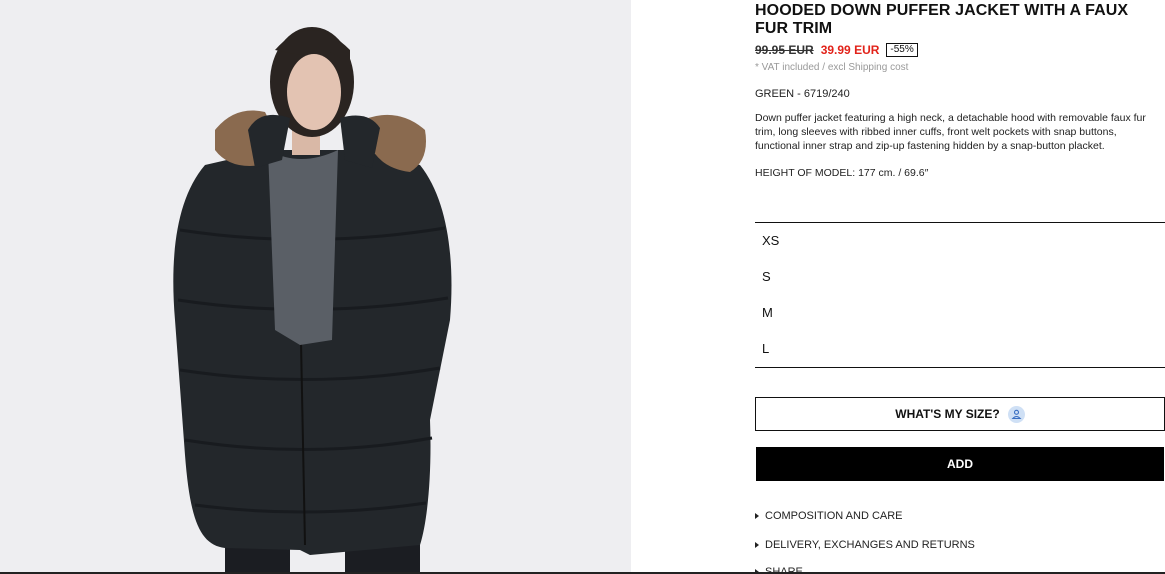  Describe the element at coordinates (1016, 414) in the screenshot. I see `person-icon` at that location.